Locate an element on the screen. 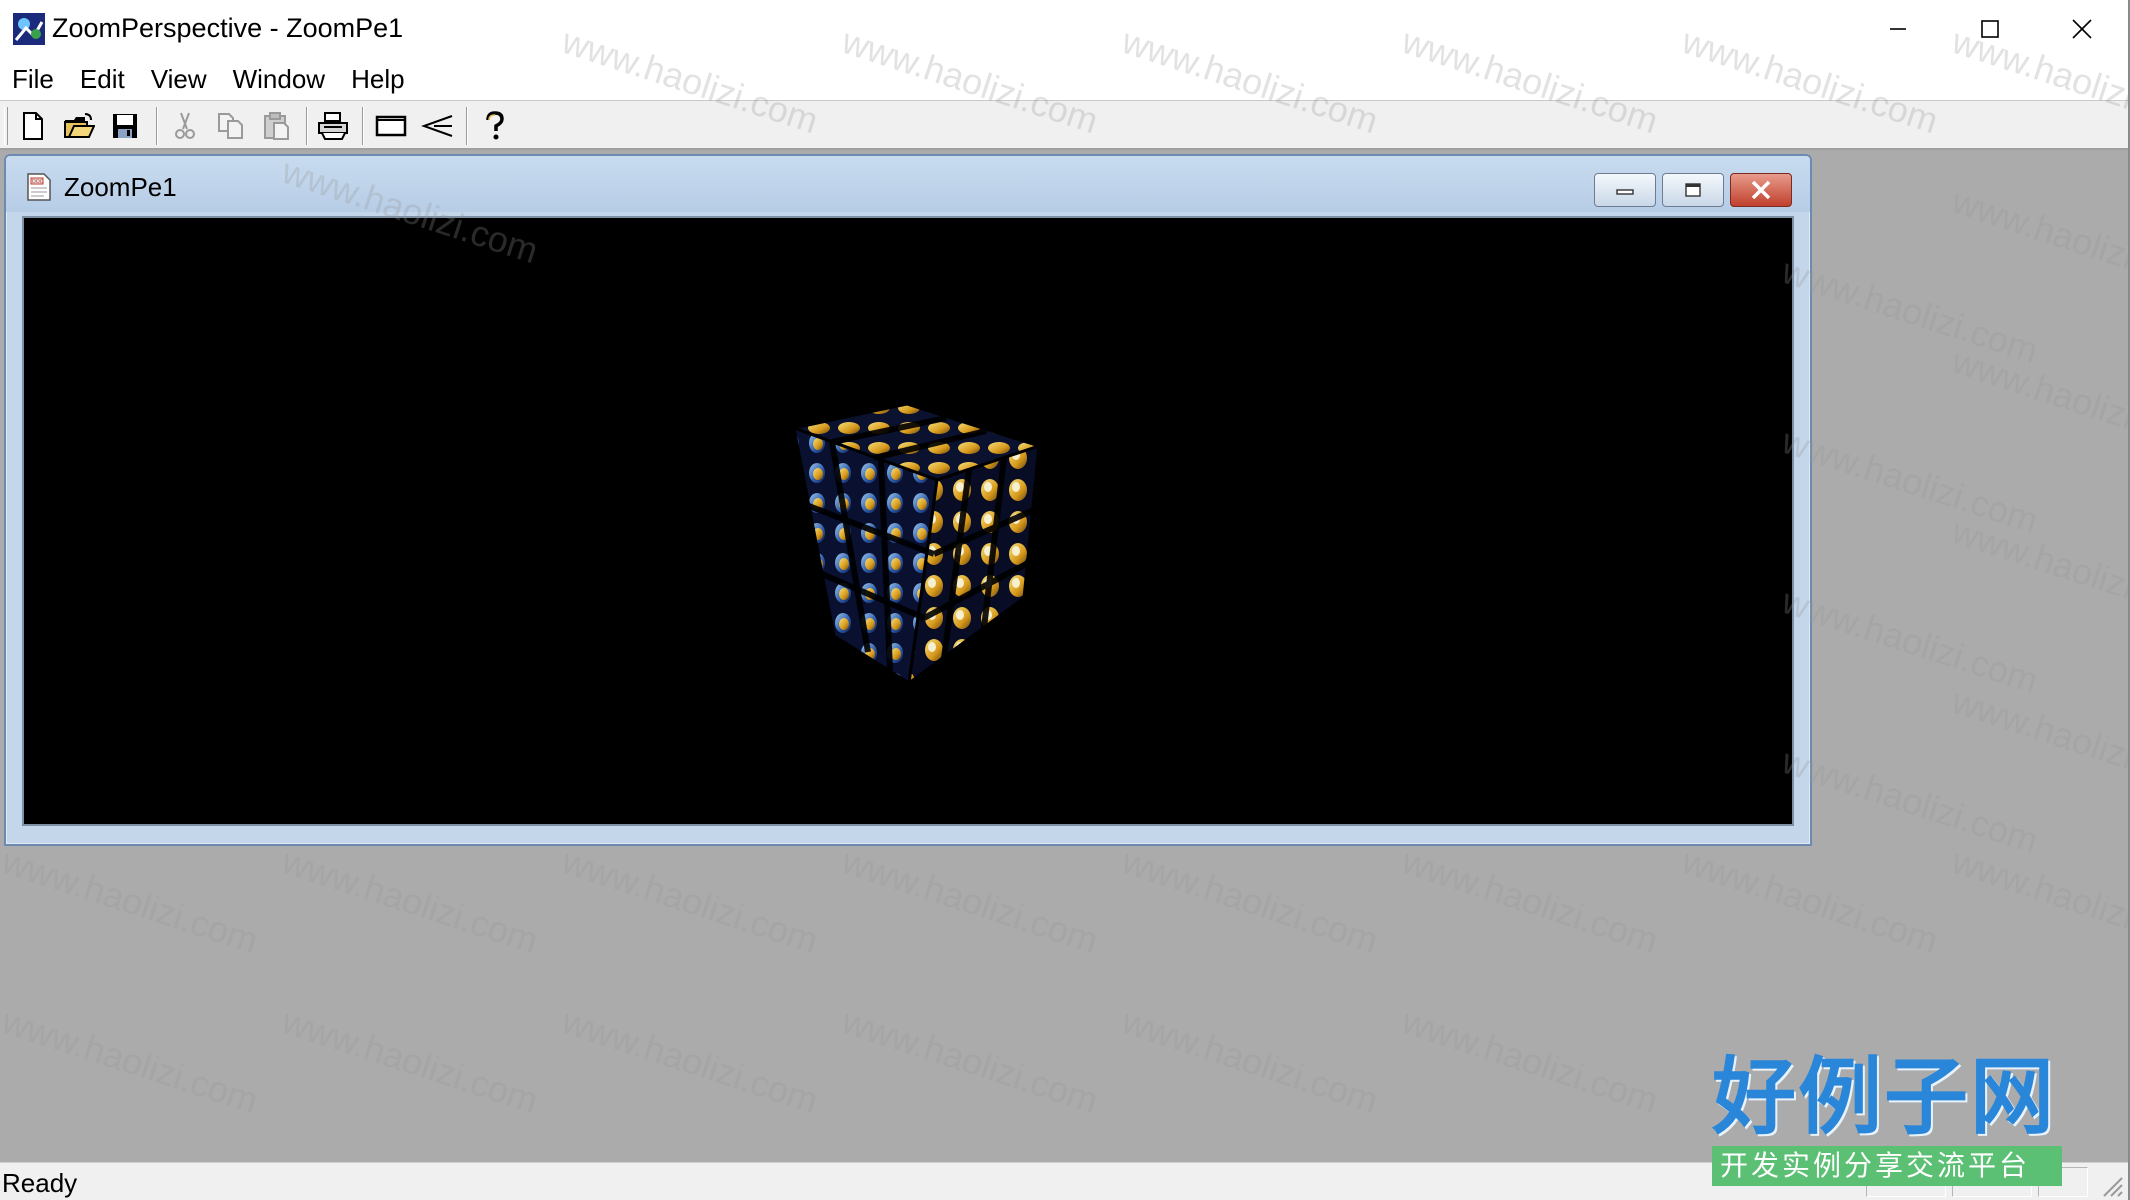 The height and width of the screenshot is (1200, 2130). svg-text: DOC is located at coordinates (38, 182).